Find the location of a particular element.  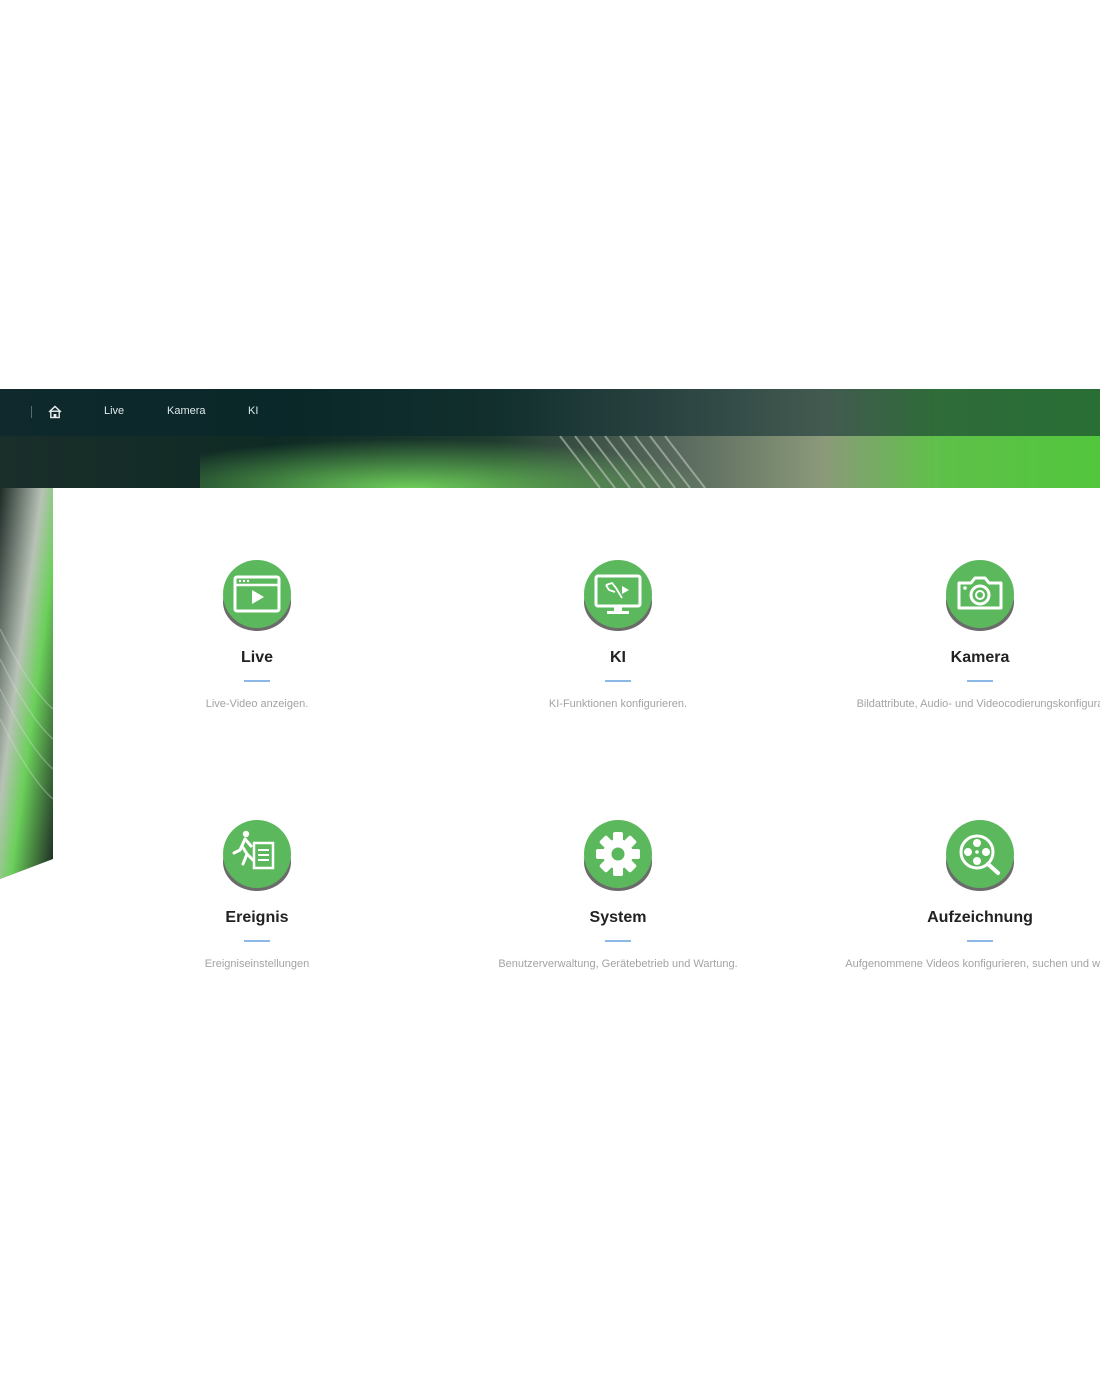

tile-title: Ereignis is located at coordinates (257, 917).